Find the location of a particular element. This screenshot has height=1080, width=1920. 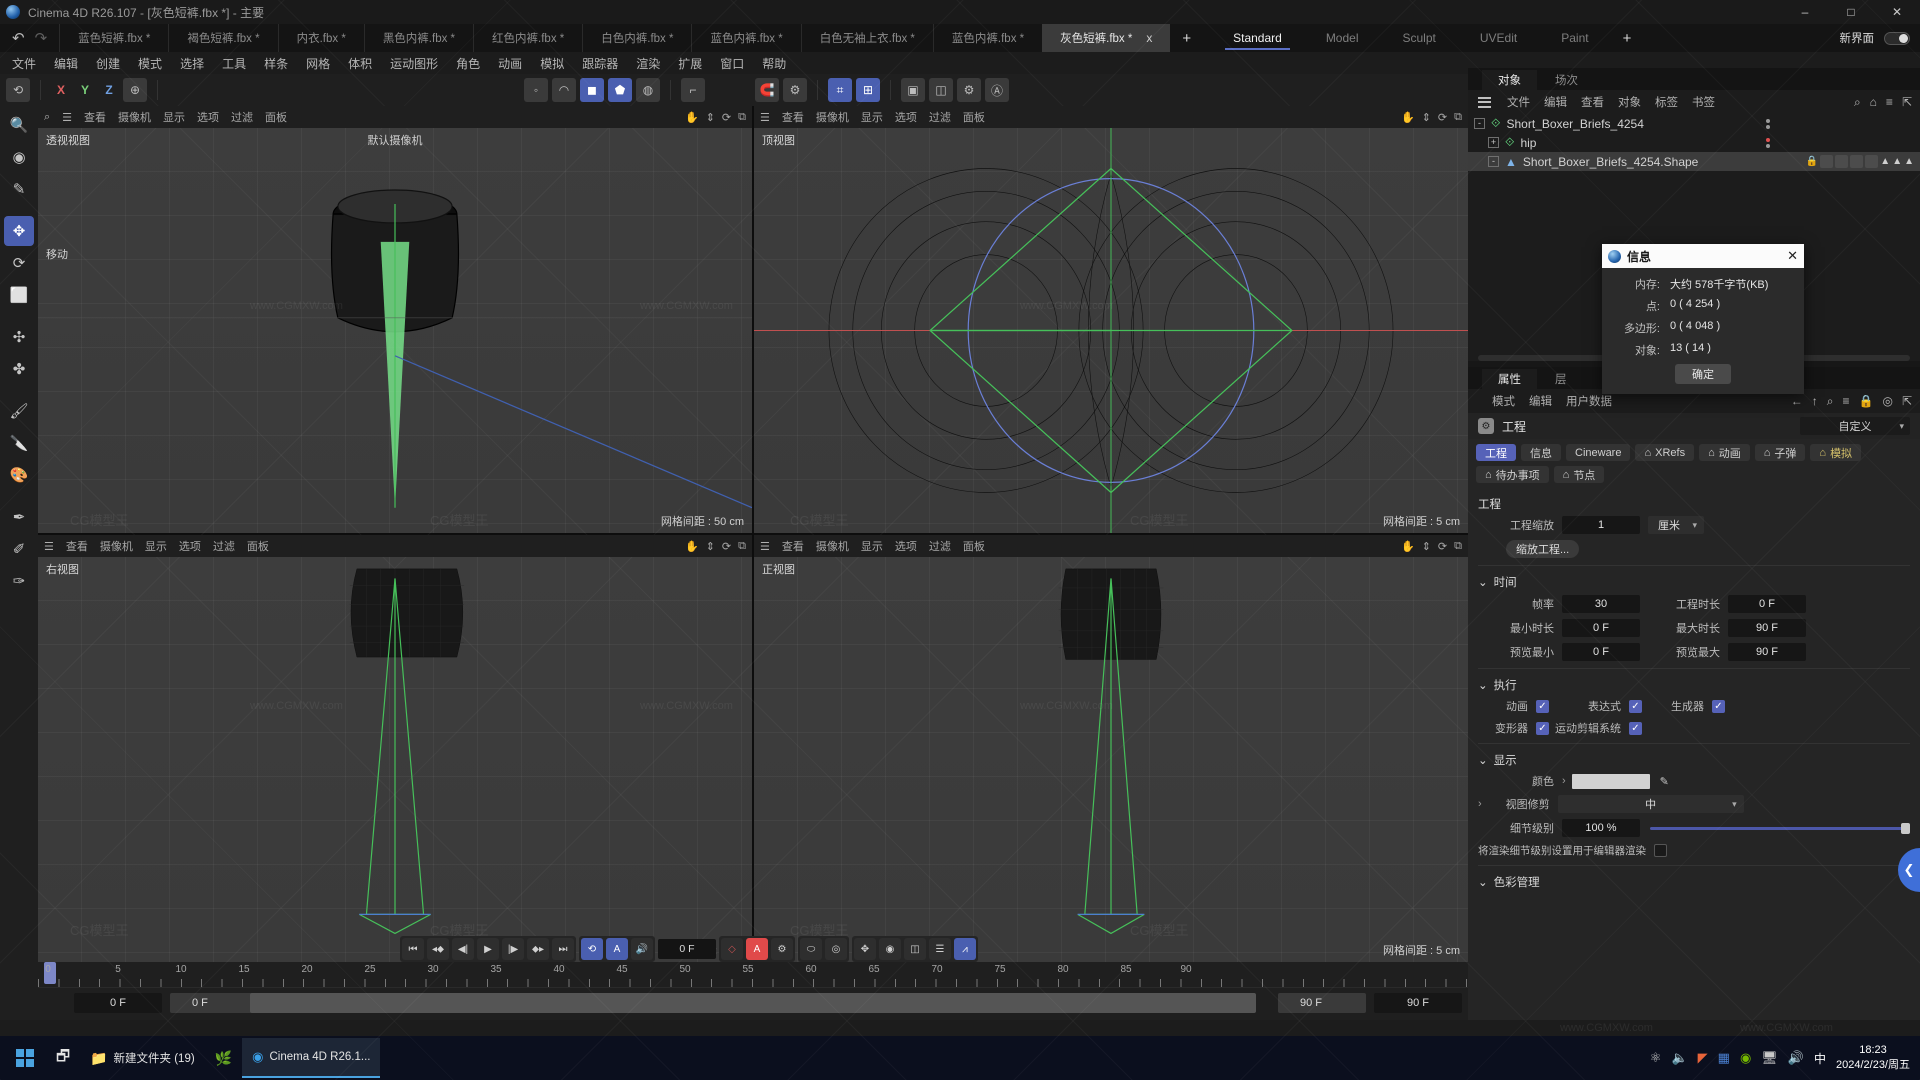

doc-tab-4: 红色内裤.fbx * is located at coordinates (527, 38).